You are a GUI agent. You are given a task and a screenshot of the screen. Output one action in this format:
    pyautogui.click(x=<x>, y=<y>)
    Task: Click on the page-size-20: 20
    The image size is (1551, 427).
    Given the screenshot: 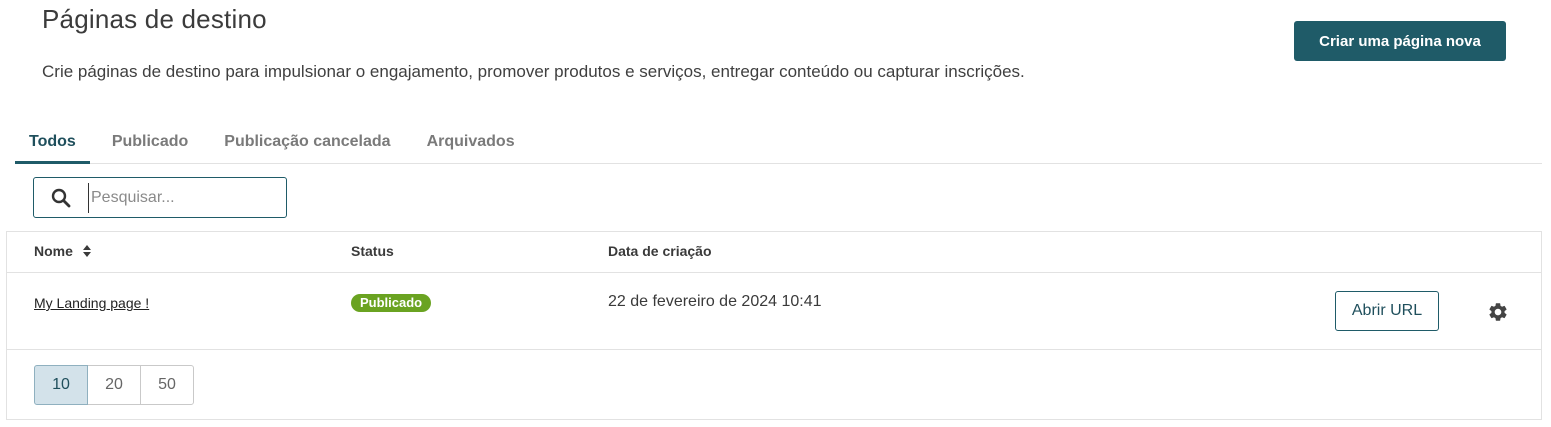 What is the action you would take?
    pyautogui.click(x=114, y=385)
    